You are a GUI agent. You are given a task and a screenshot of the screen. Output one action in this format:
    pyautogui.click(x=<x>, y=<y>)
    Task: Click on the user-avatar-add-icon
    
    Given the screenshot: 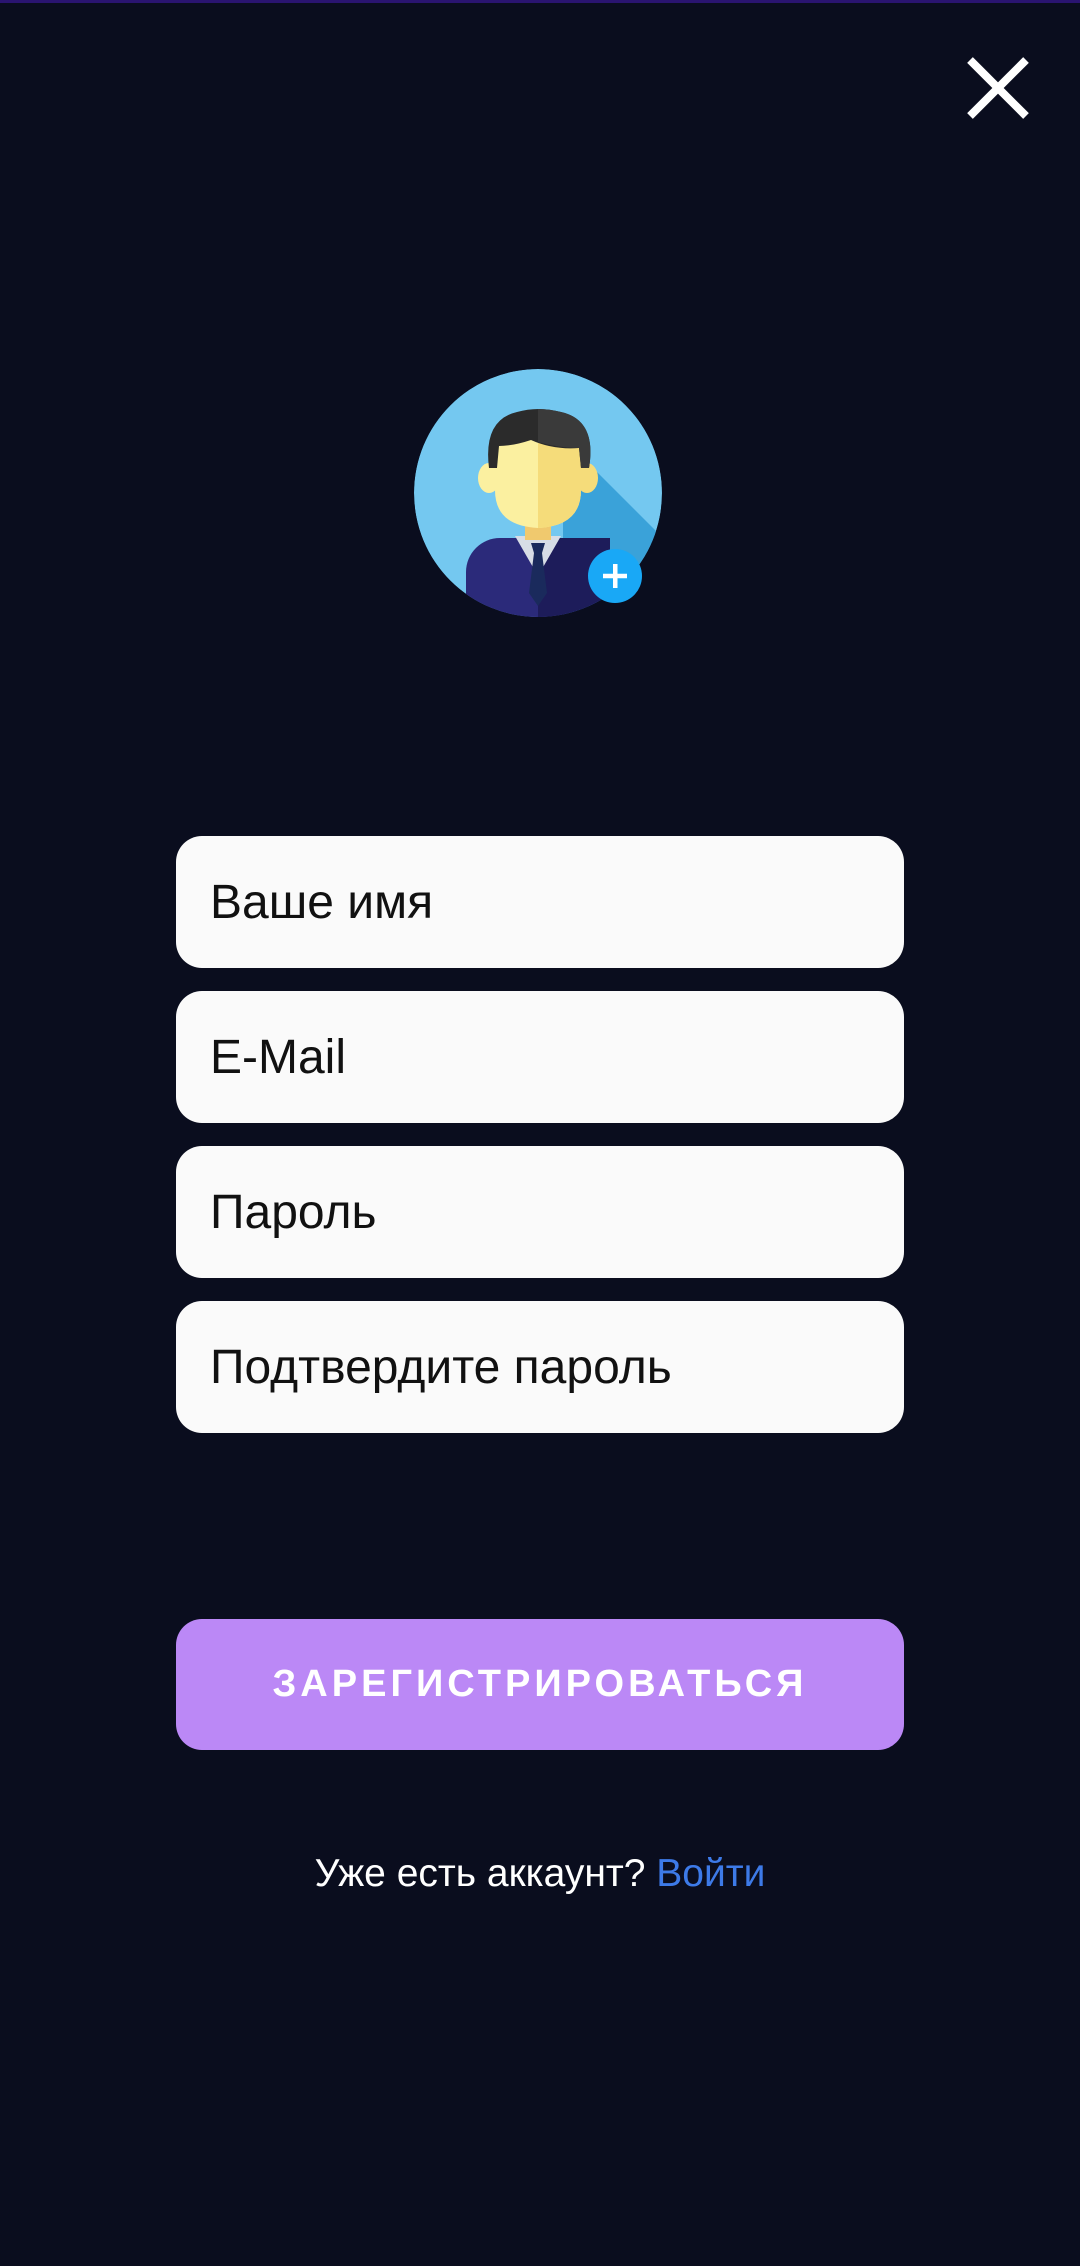 What is the action you would take?
    pyautogui.click(x=538, y=493)
    